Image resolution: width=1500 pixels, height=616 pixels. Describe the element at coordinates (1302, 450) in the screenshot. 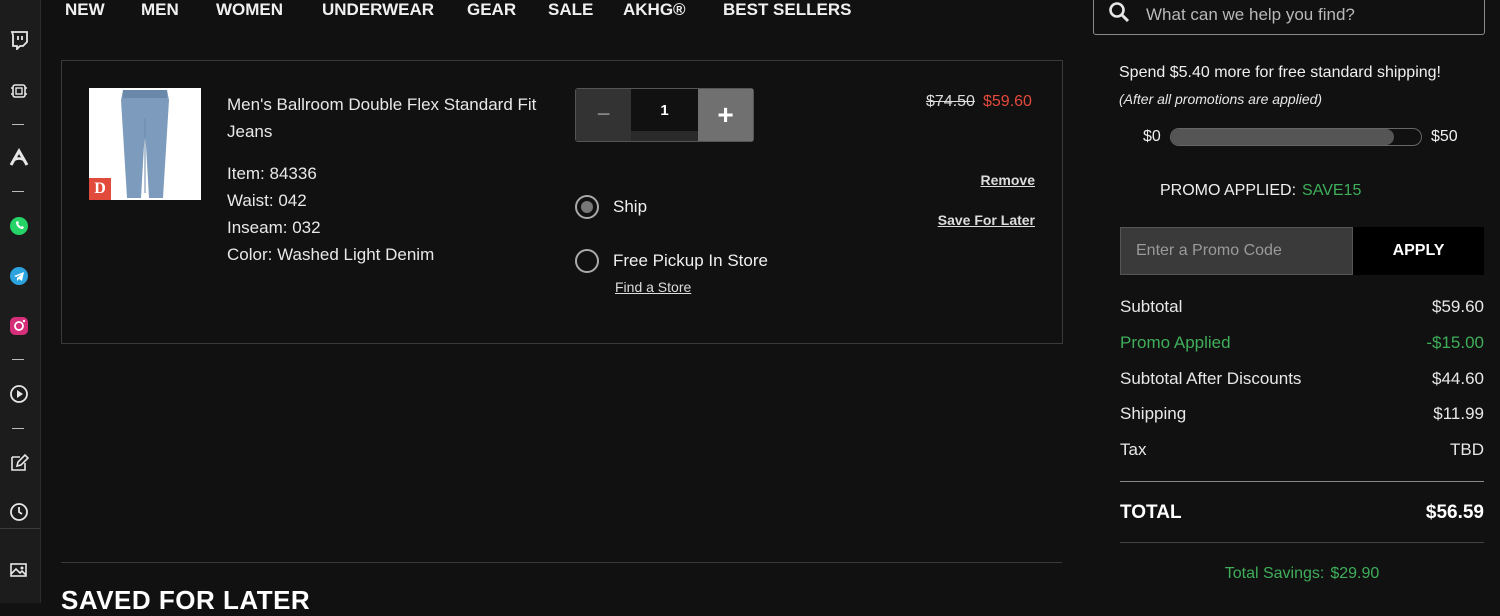

I see `tax-row: Tax TBD` at that location.